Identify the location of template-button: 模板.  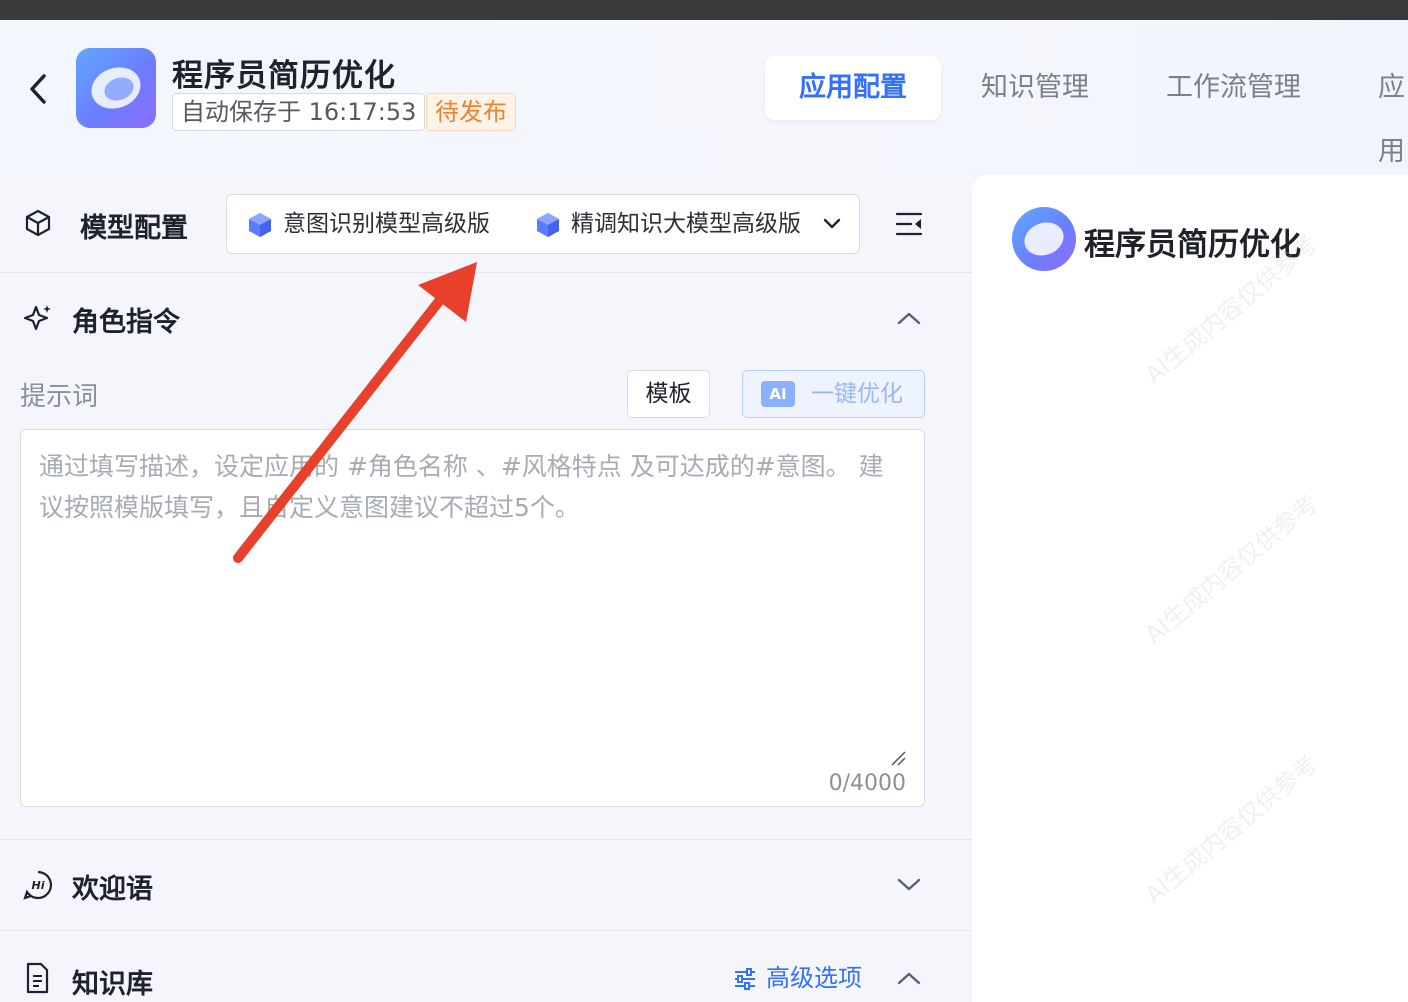
(668, 394).